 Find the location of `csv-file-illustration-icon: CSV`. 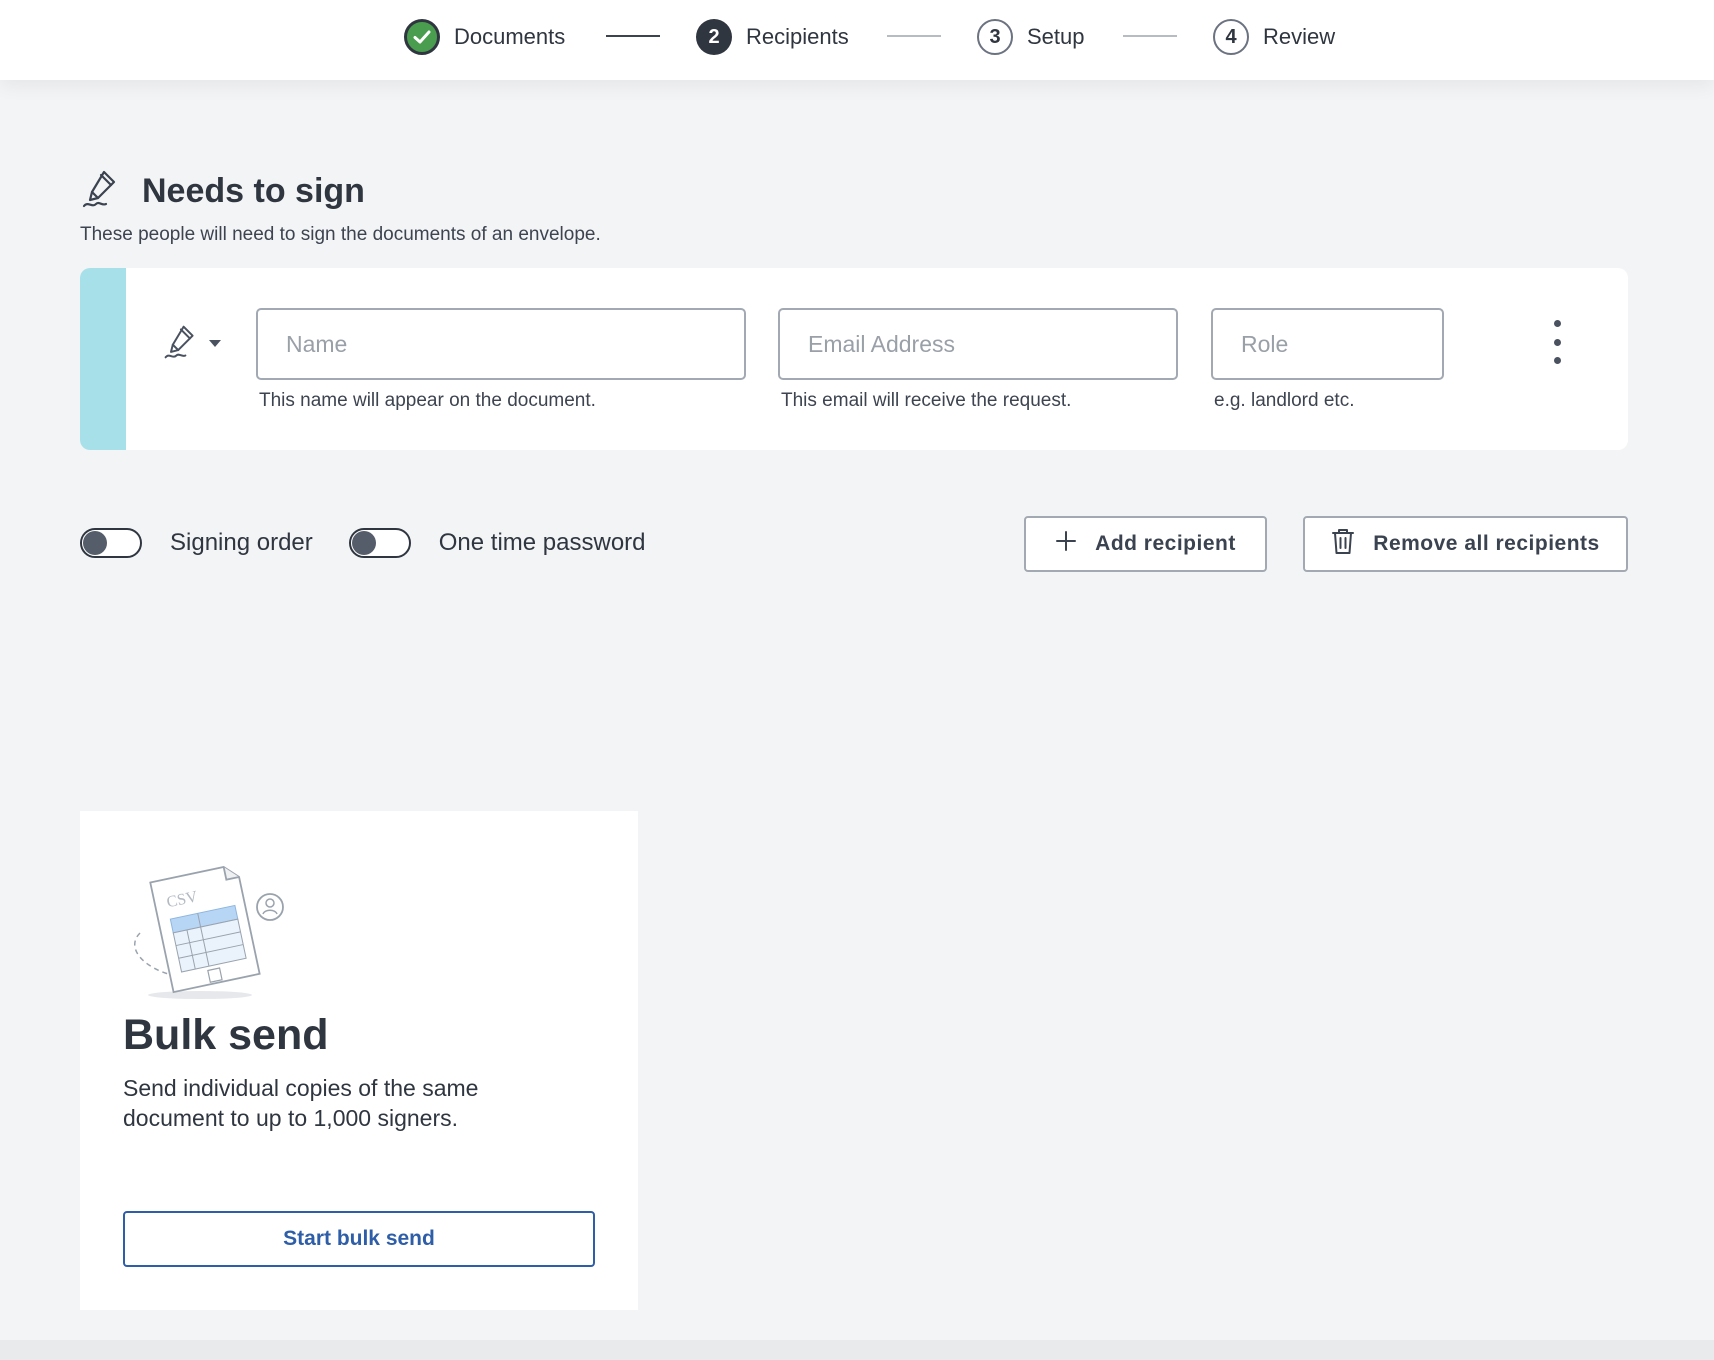

csv-file-illustration-icon: CSV is located at coordinates (210, 925).